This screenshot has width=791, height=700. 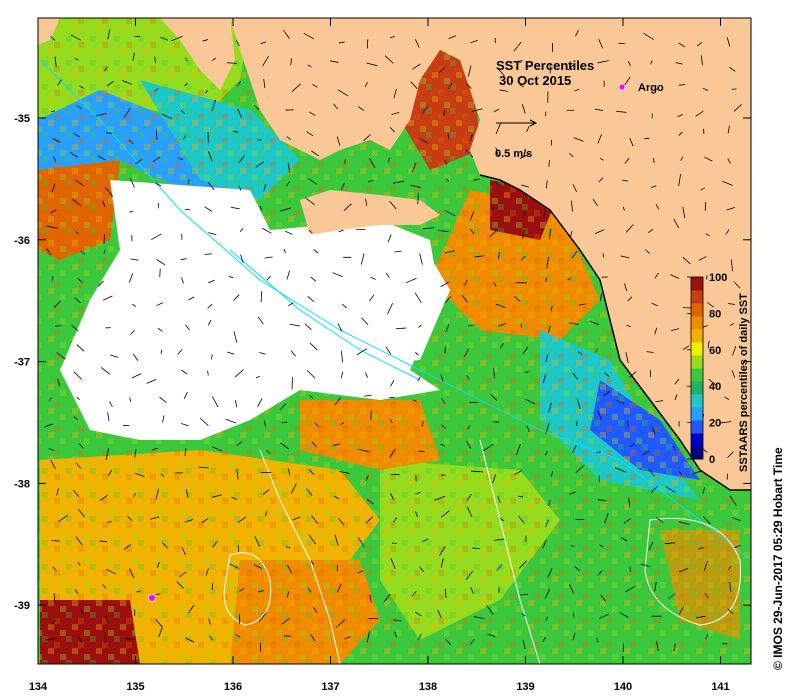 I want to click on colorbar-tick-label: 40, so click(x=715, y=387).